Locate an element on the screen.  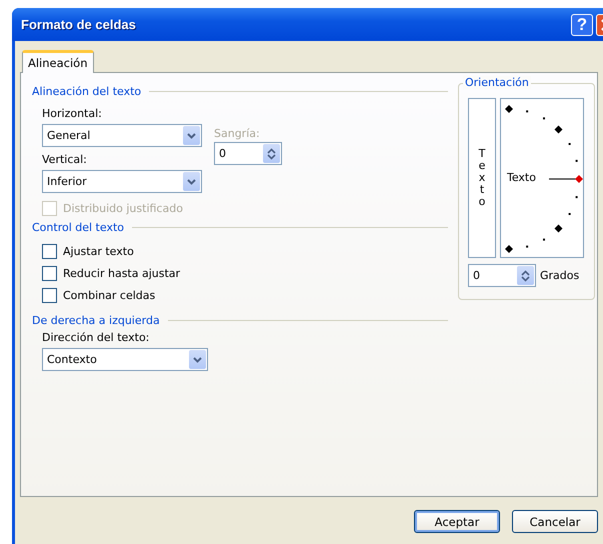
checkbox-label: Reducir hasta ajustar is located at coordinates (121, 273).